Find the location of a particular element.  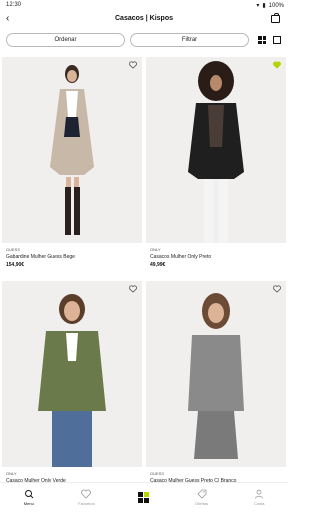

sort-button: Ordenar is located at coordinates (65, 40).